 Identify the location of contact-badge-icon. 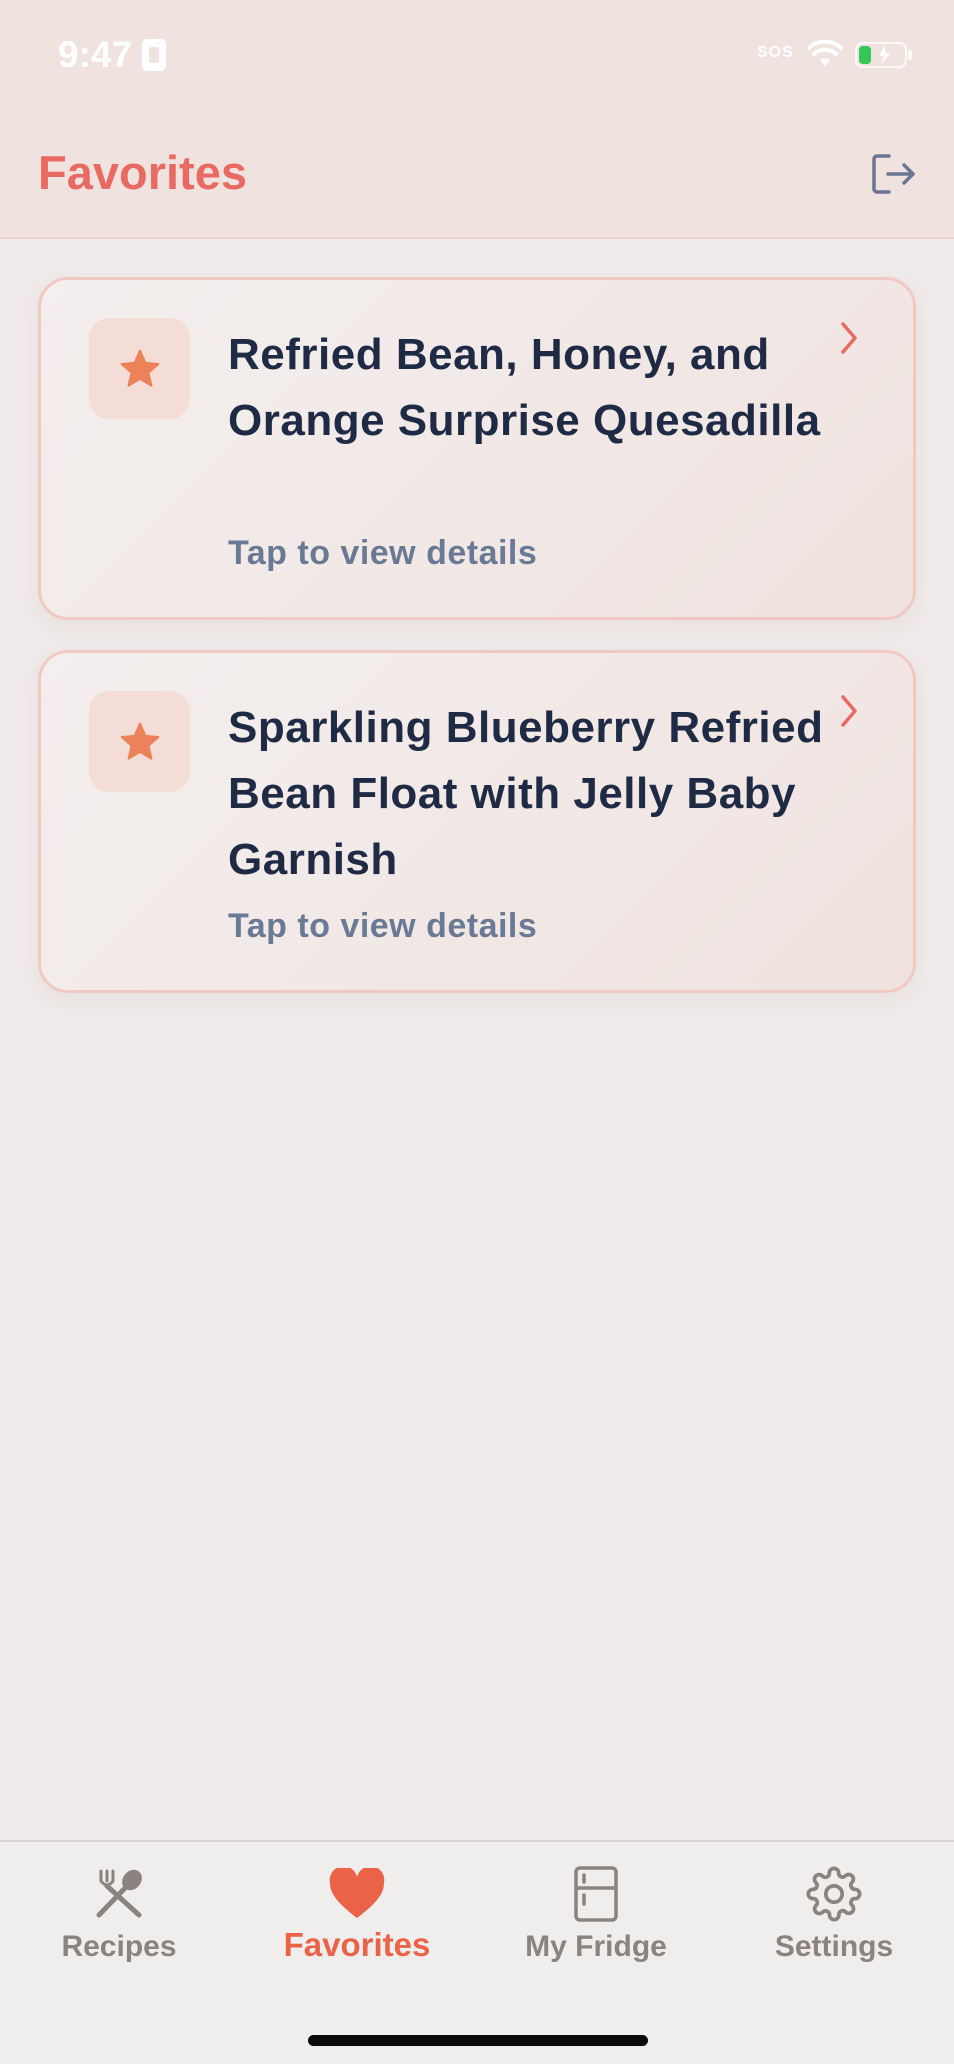
(154, 55).